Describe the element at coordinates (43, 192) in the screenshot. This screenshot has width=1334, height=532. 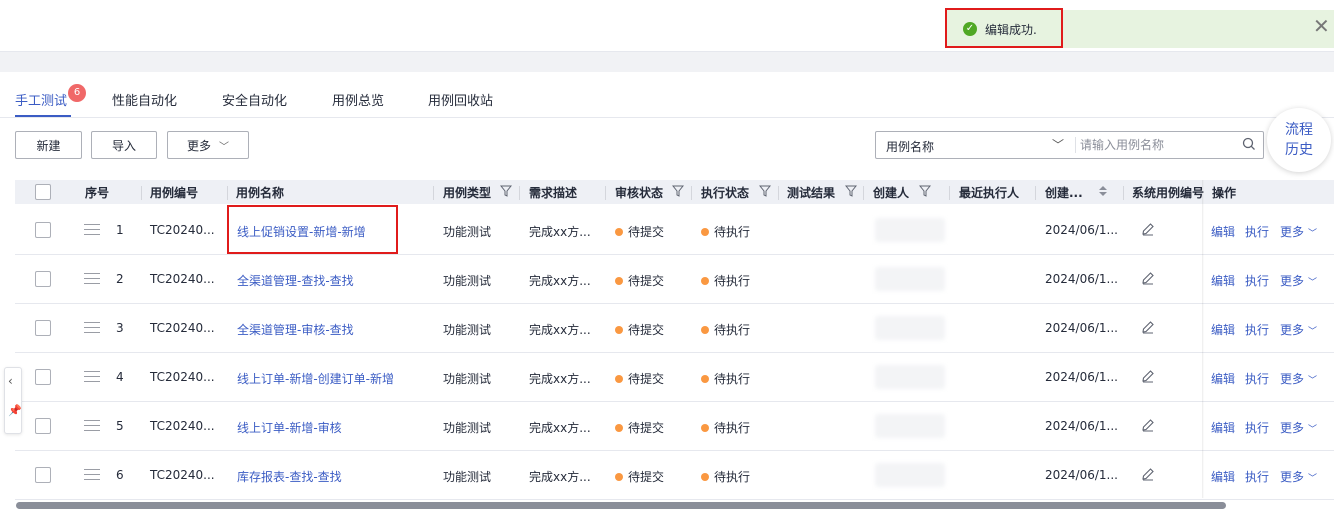
I see `select-all-checkbox` at that location.